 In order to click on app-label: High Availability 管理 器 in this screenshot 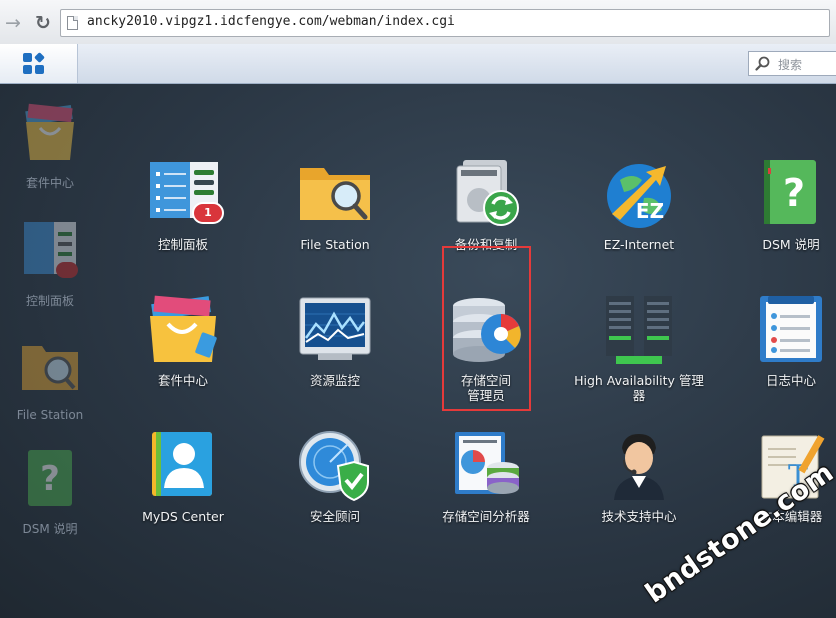, I will do `click(639, 388)`.